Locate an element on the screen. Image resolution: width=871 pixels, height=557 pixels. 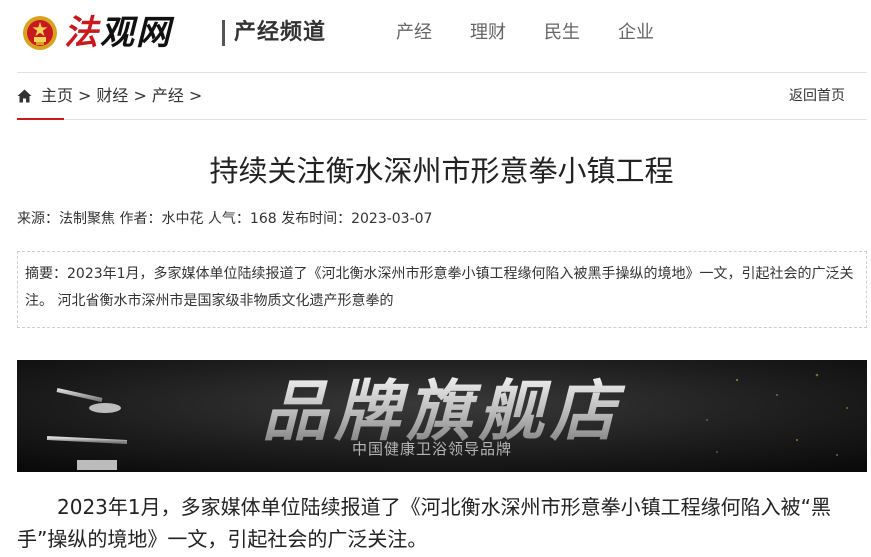
meta-date-label: 发布时间： is located at coordinates (314, 219).